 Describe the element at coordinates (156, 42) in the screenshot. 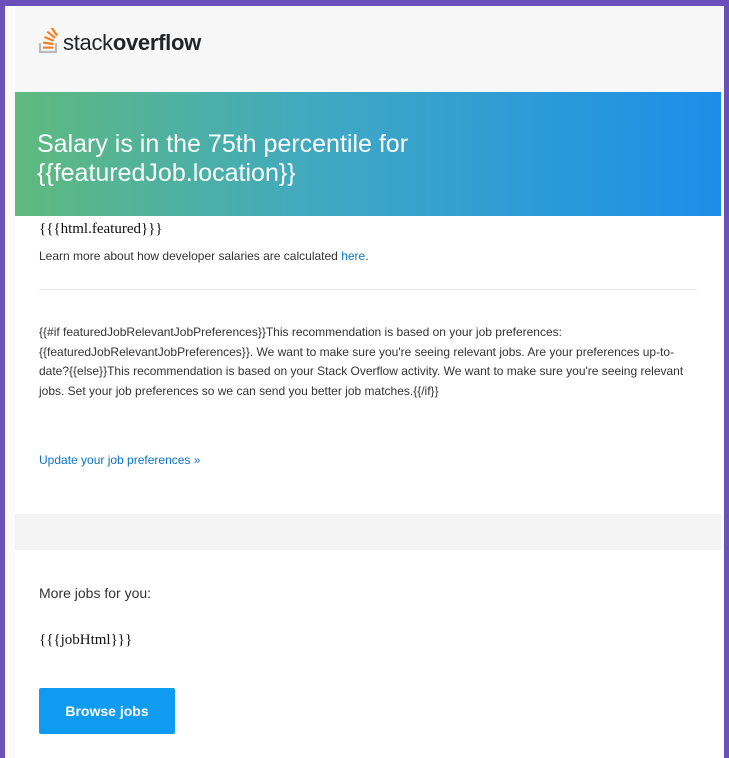

I see `logo-text-bold: overflow` at that location.